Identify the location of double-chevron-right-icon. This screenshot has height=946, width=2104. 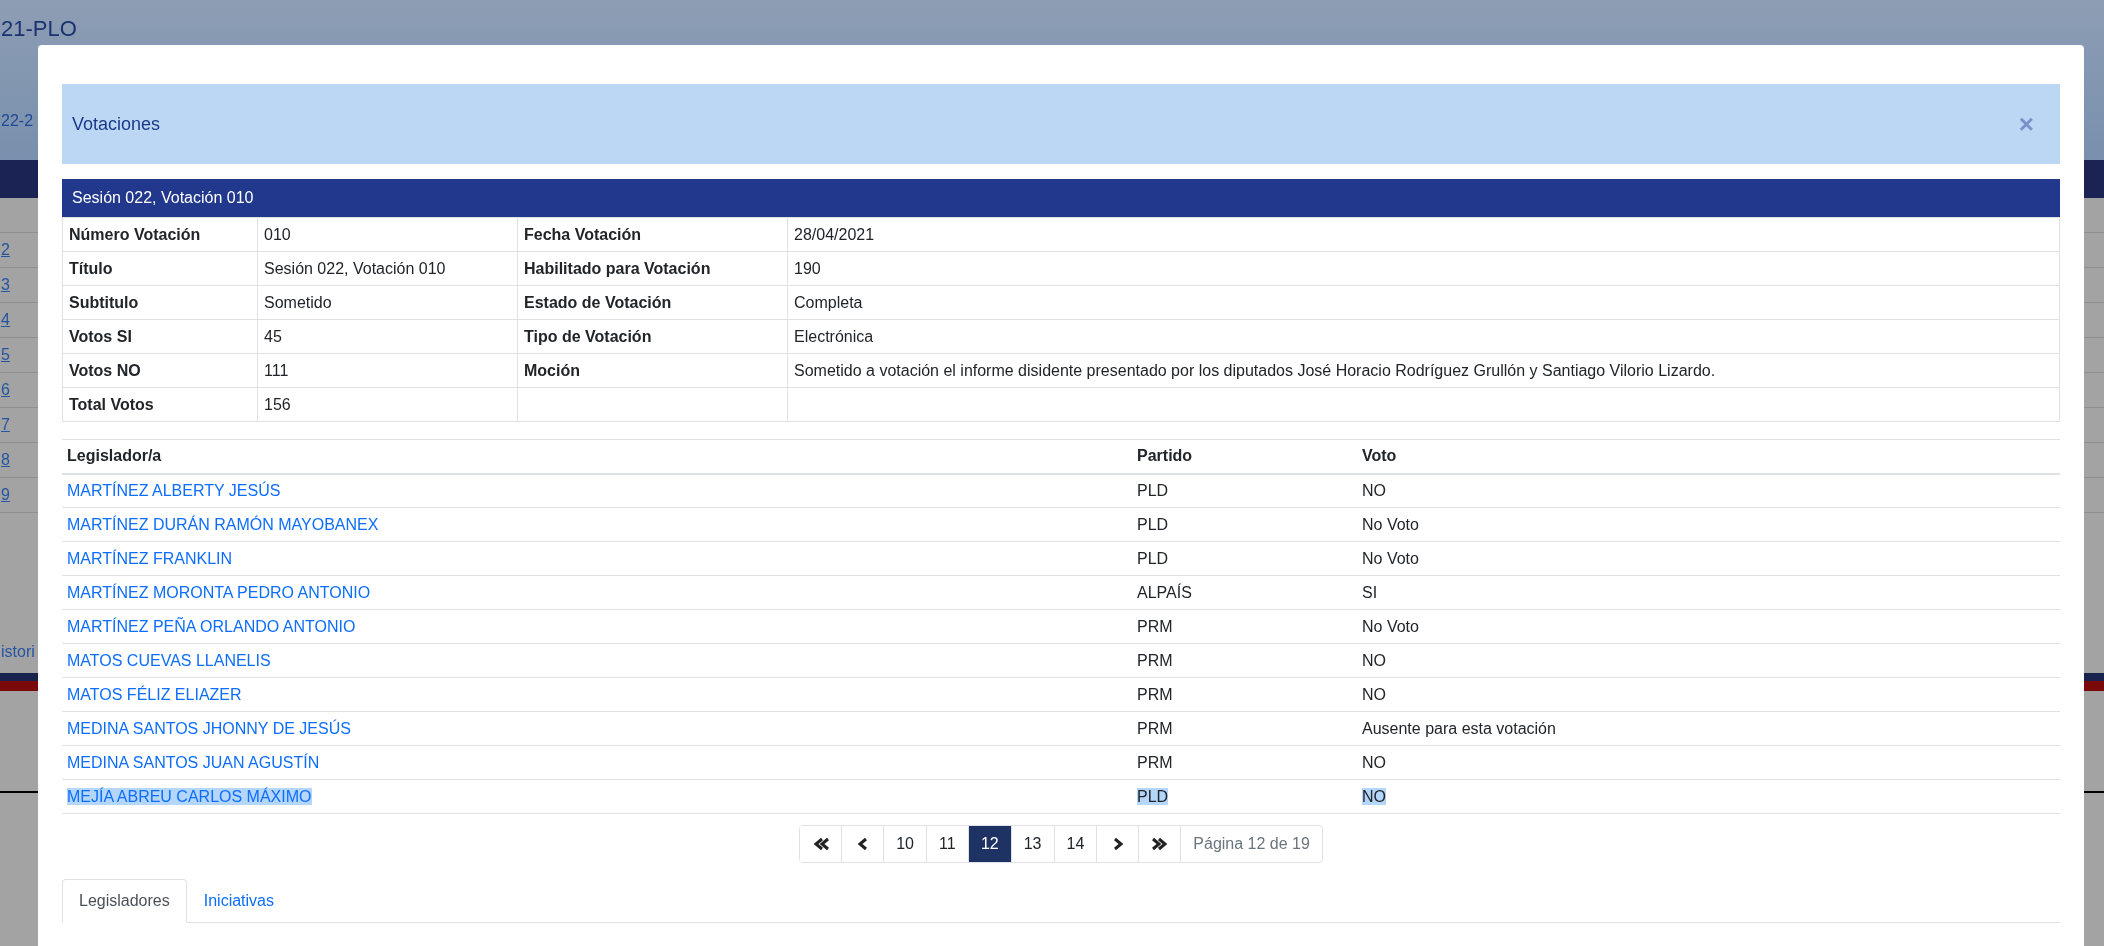
(1159, 844).